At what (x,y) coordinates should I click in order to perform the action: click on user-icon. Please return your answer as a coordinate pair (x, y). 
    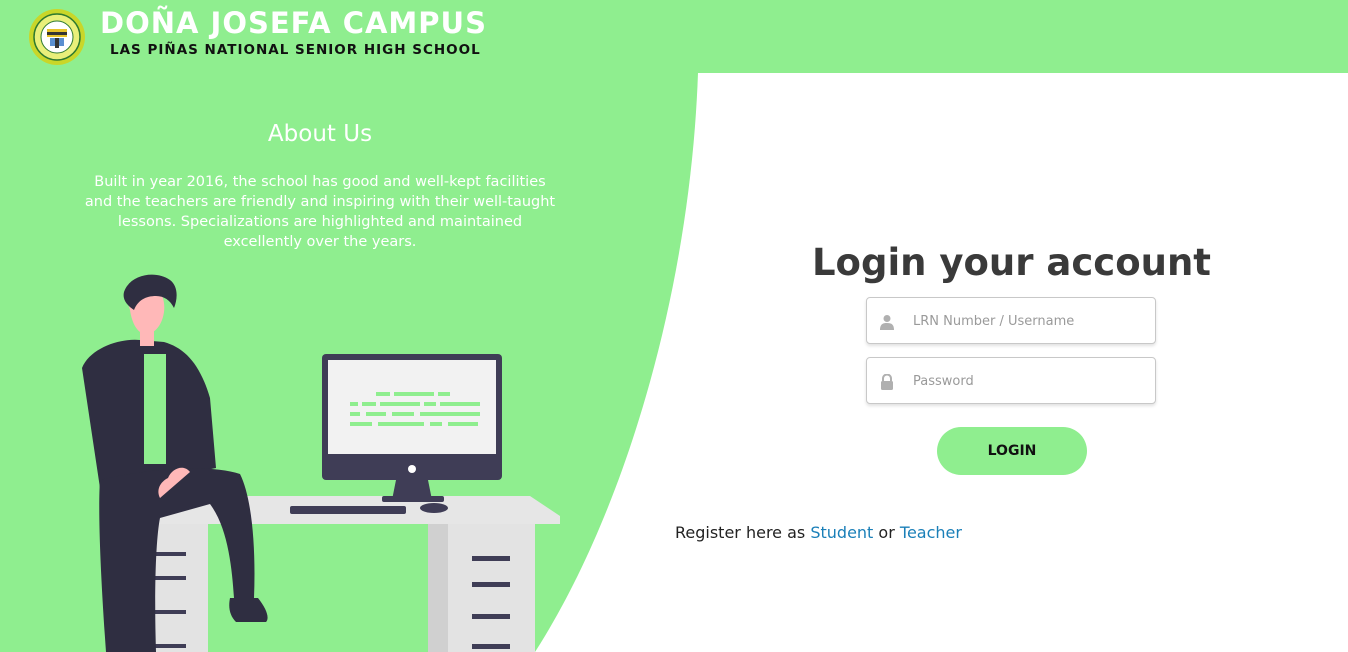
    Looking at the image, I should click on (887, 322).